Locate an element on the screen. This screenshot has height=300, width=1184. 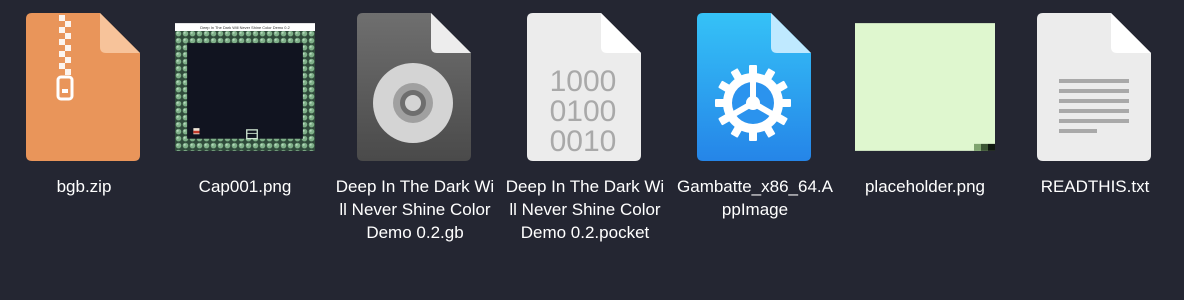
file-name: Cap001.png is located at coordinates (245, 186).